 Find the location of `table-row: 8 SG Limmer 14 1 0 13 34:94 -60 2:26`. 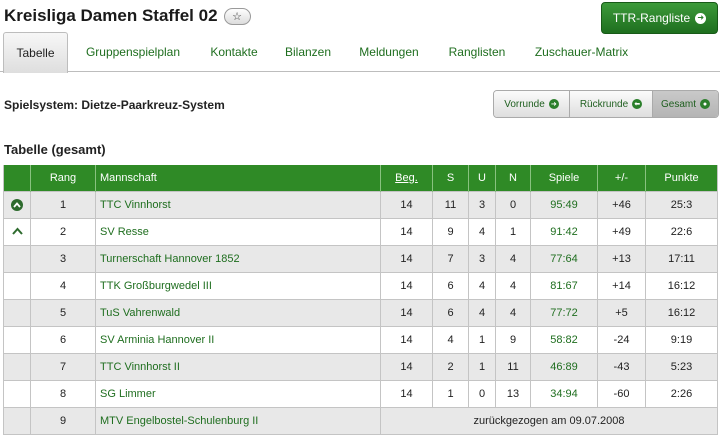

table-row: 8 SG Limmer 14 1 0 13 34:94 -60 2:26 is located at coordinates (360, 393).